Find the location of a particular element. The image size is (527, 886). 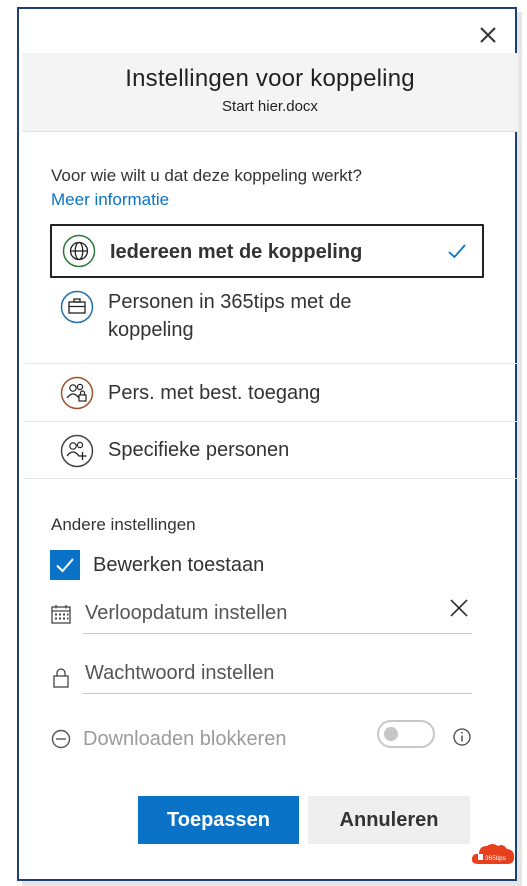

password-row is located at coordinates (261, 674).